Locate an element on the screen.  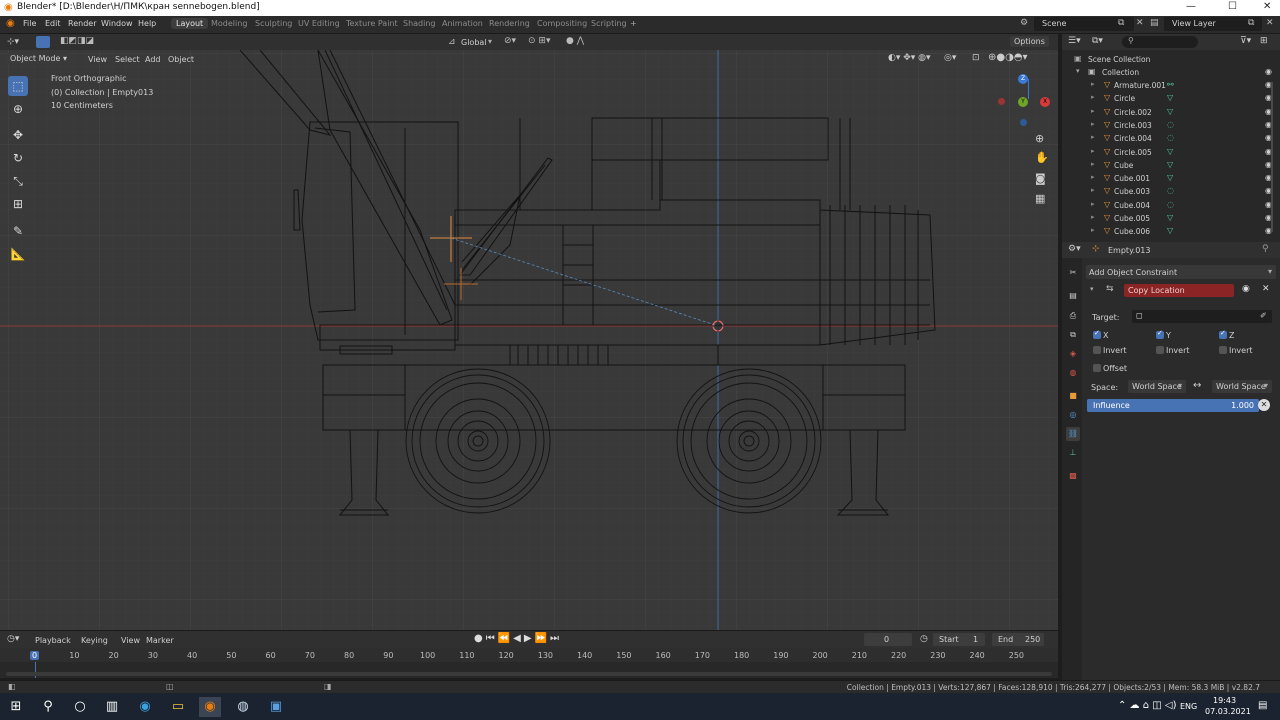
camera-icon: ◙ is located at coordinates (1040, 178).